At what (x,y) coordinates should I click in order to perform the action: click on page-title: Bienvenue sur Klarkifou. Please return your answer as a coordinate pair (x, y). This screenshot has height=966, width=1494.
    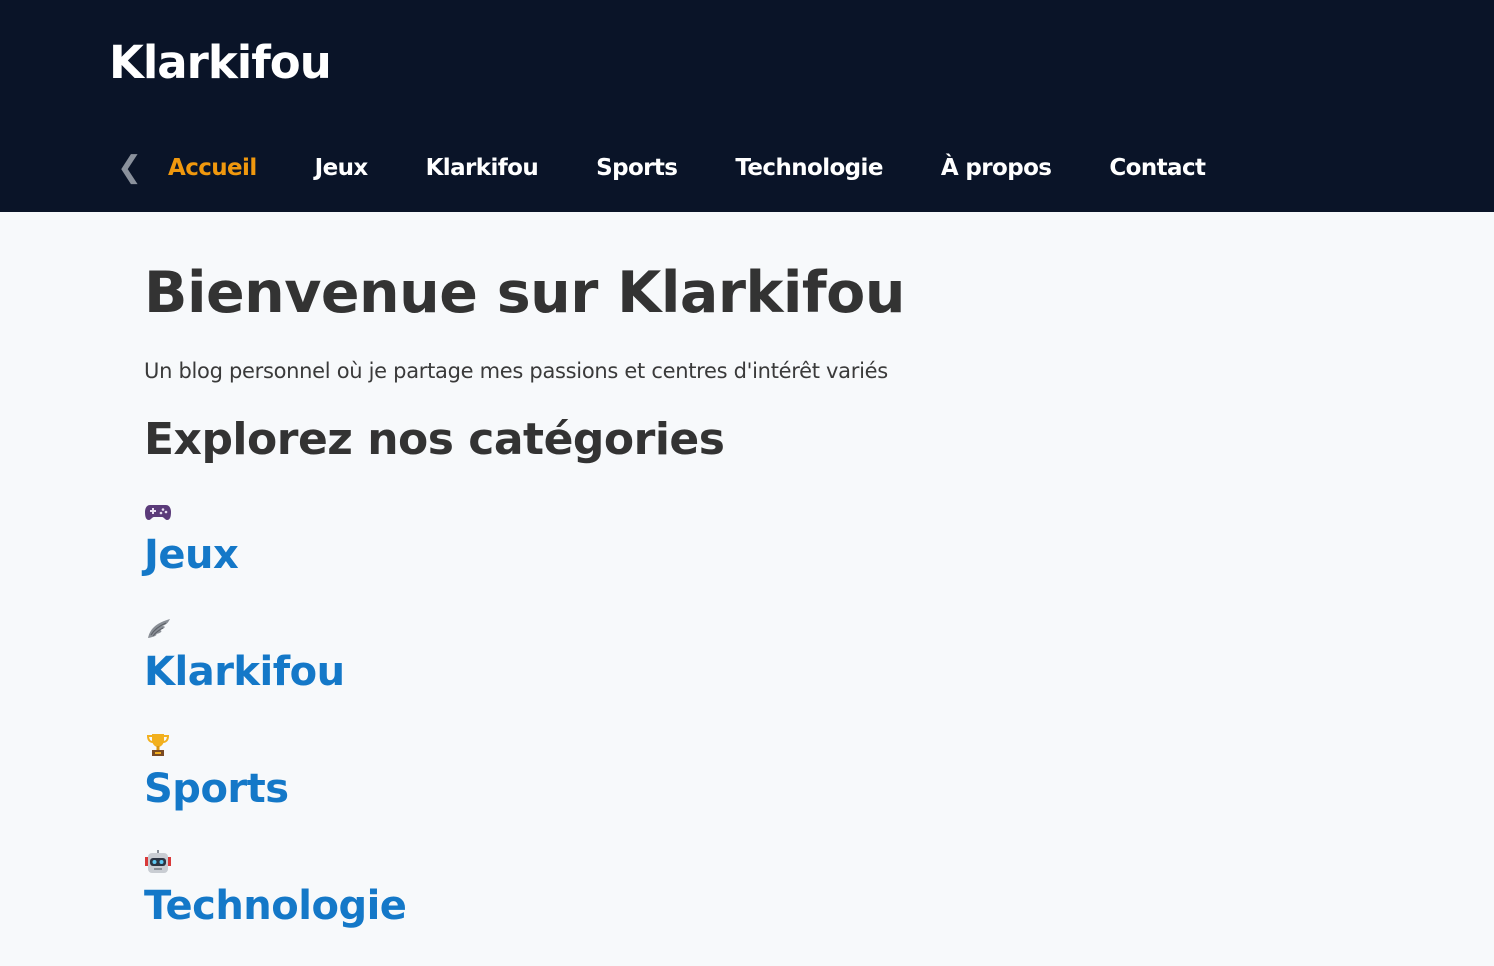
    Looking at the image, I should click on (524, 293).